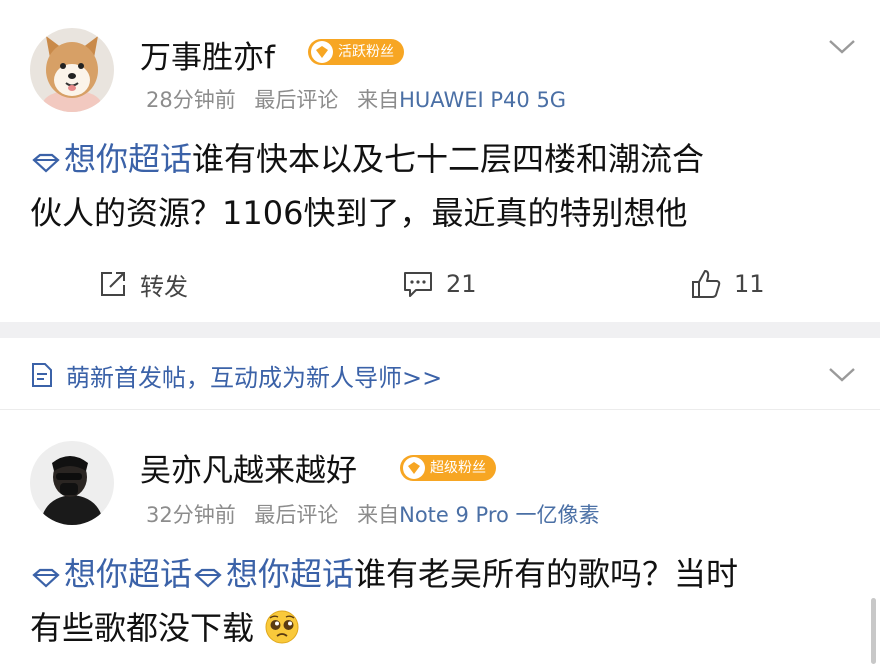  Describe the element at coordinates (42, 375) in the screenshot. I see `document-icon` at that location.